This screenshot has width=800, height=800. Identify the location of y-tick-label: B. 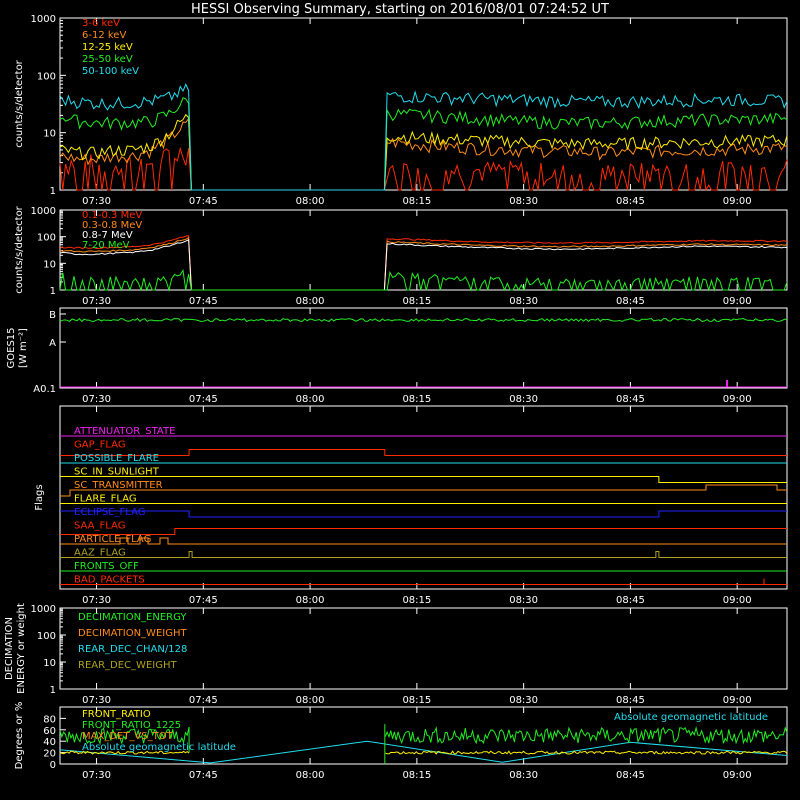
(52, 315).